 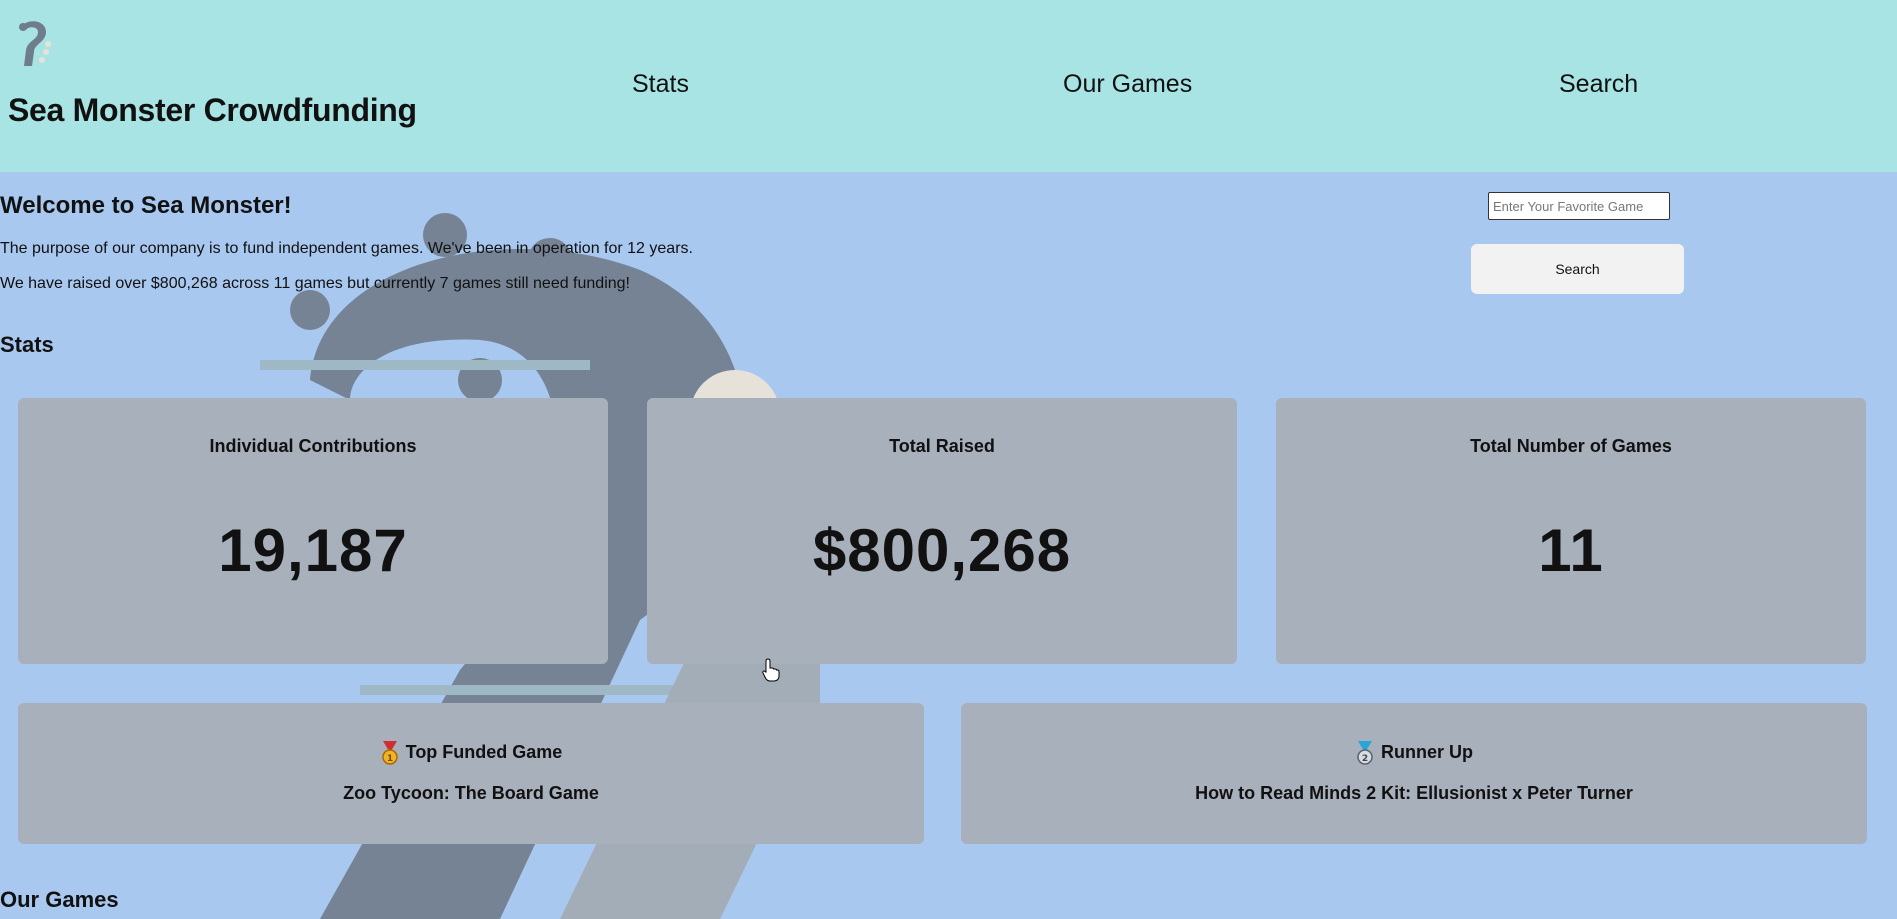 I want to click on search-button: Search, so click(x=1577, y=269).